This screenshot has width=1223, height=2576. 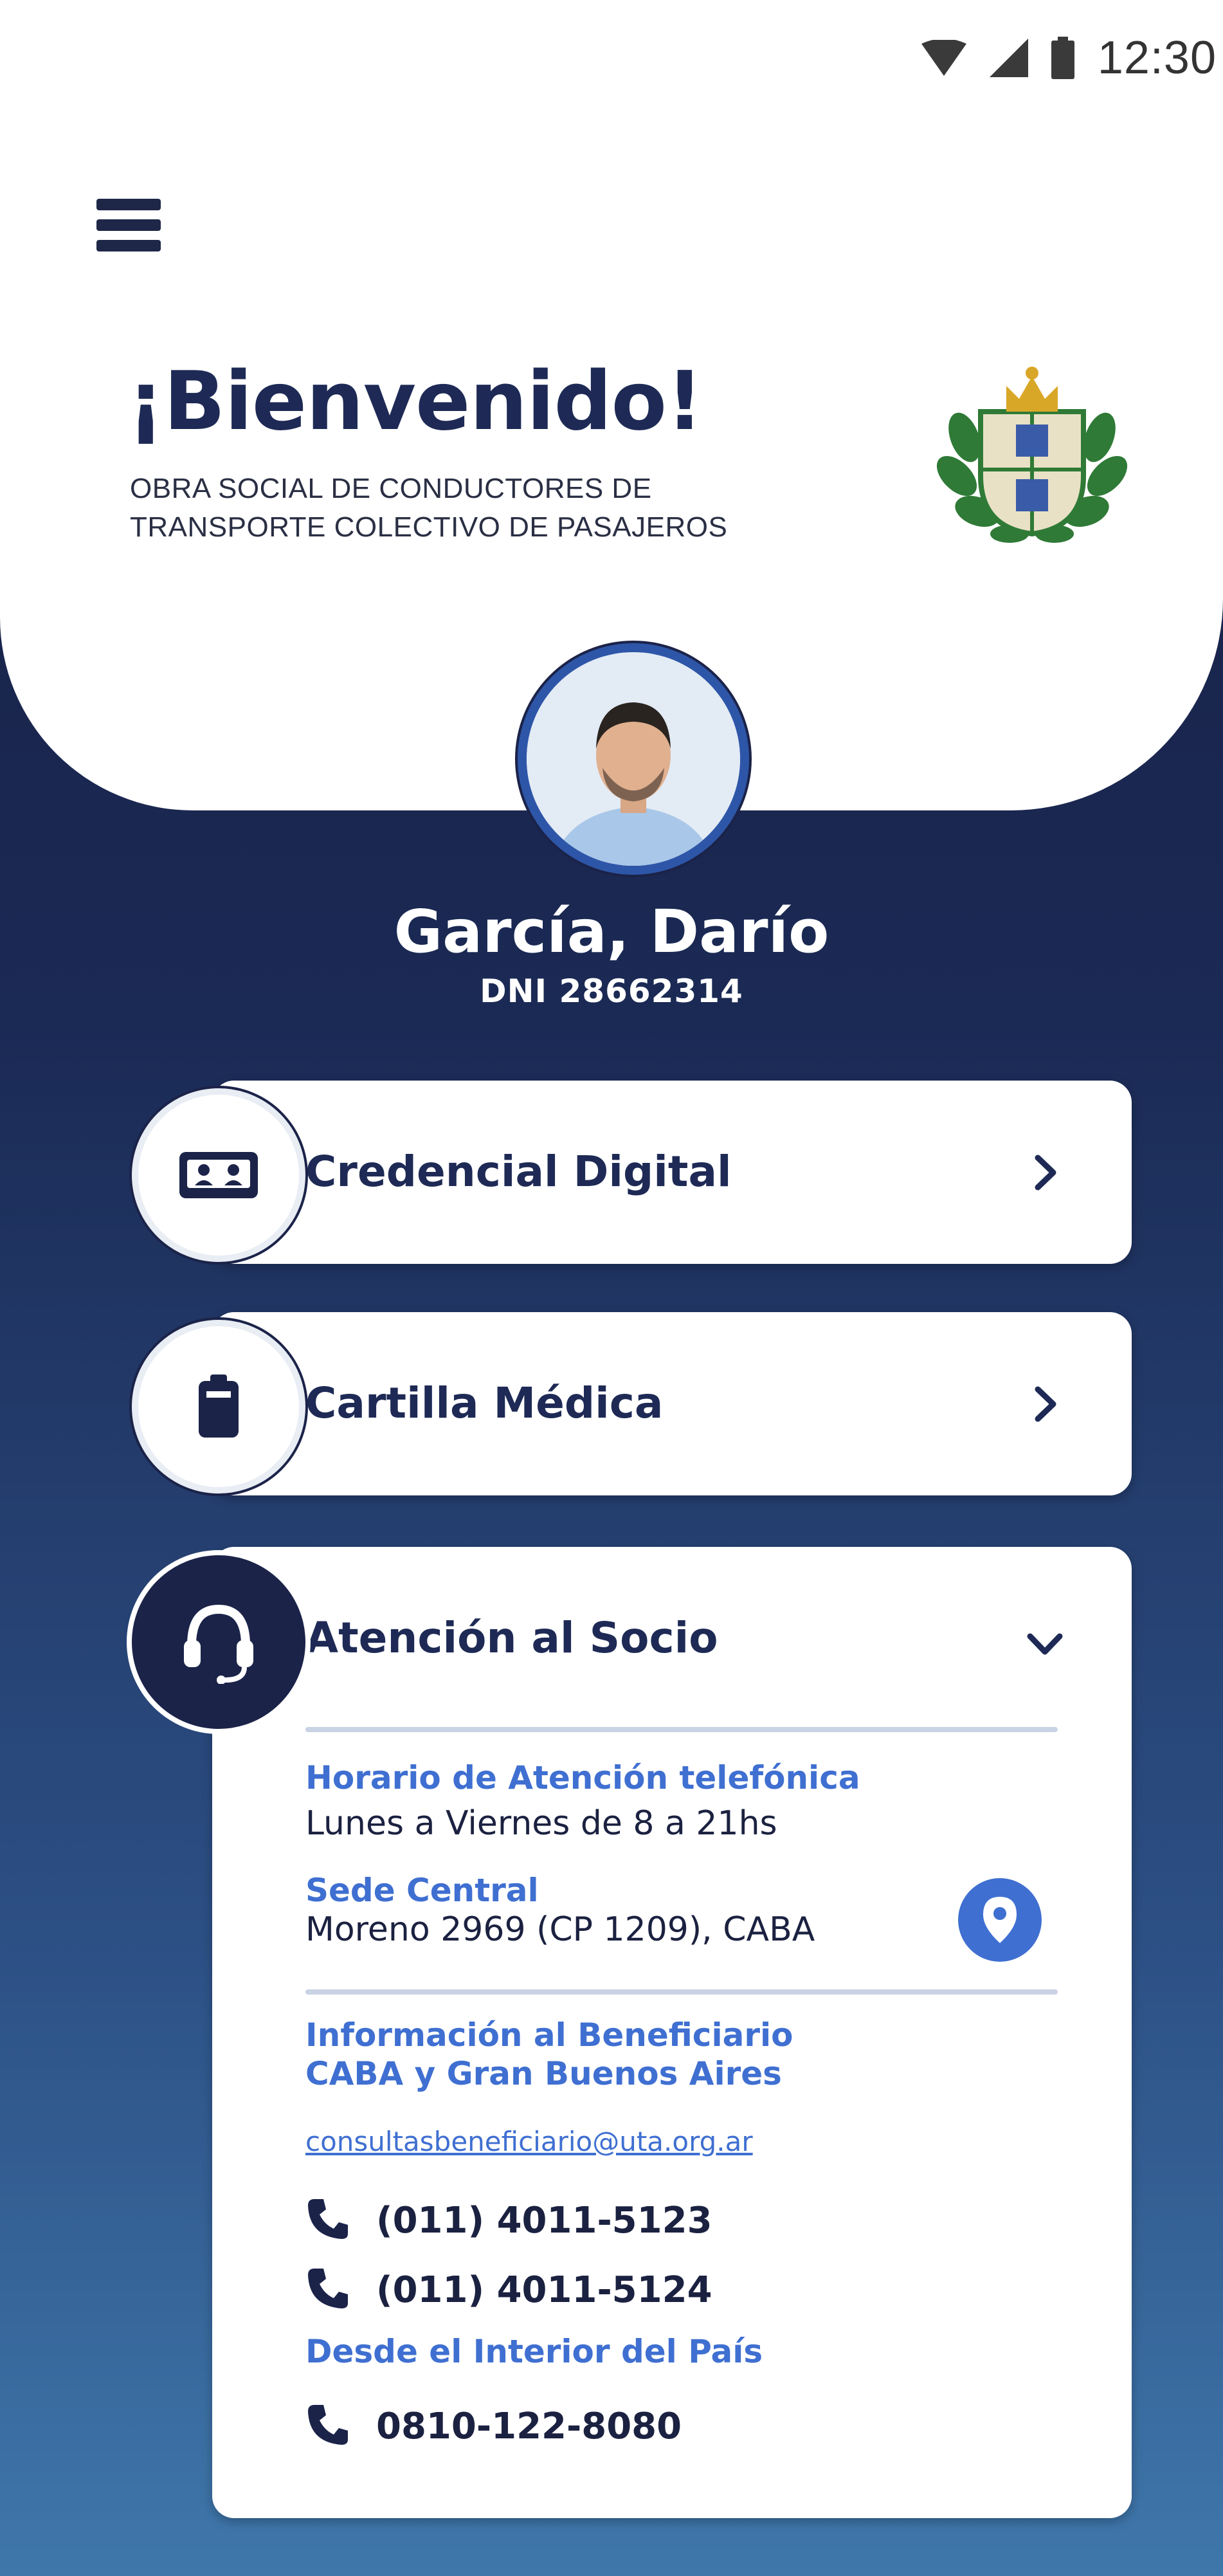 What do you see at coordinates (672, 1403) in the screenshot?
I see `cartilla-medica-button: Cartilla Médica` at bounding box center [672, 1403].